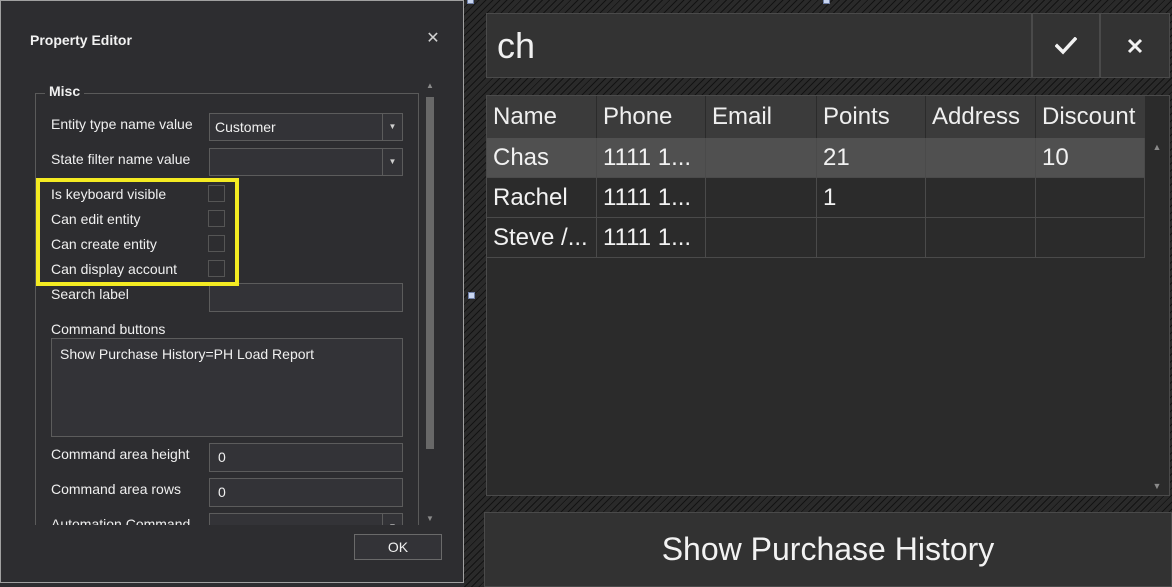 This screenshot has height=587, width=1172. Describe the element at coordinates (759, 45) in the screenshot. I see `search-input: ch` at that location.